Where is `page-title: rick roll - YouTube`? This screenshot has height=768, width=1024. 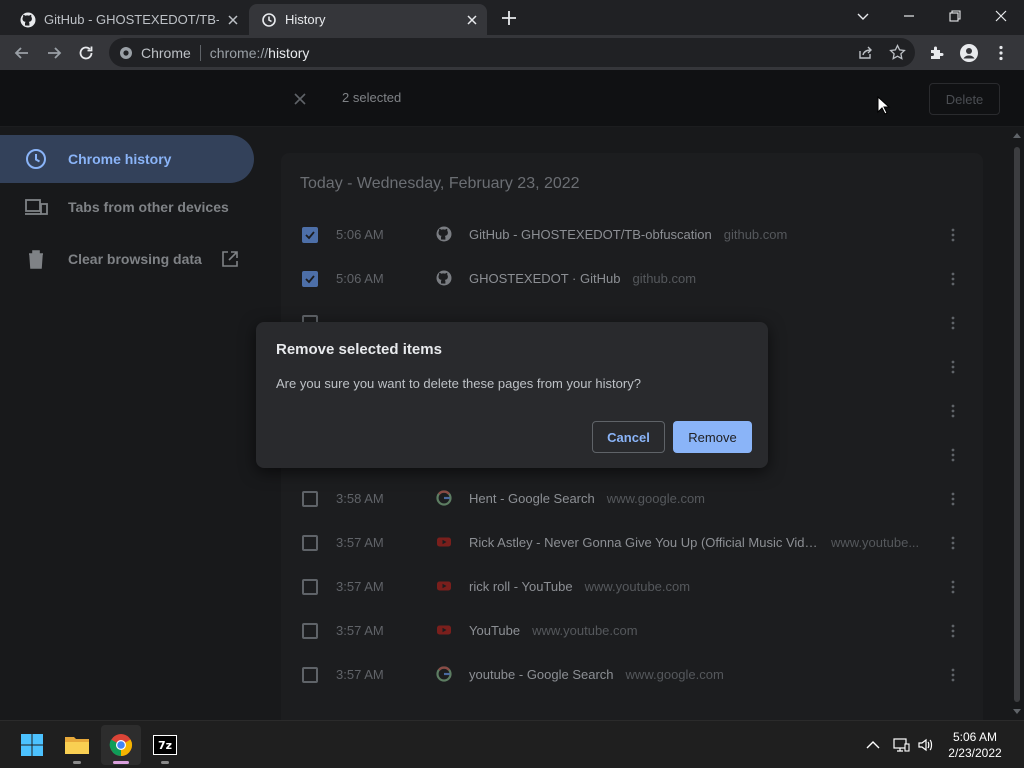 page-title: rick roll - YouTube is located at coordinates (521, 586).